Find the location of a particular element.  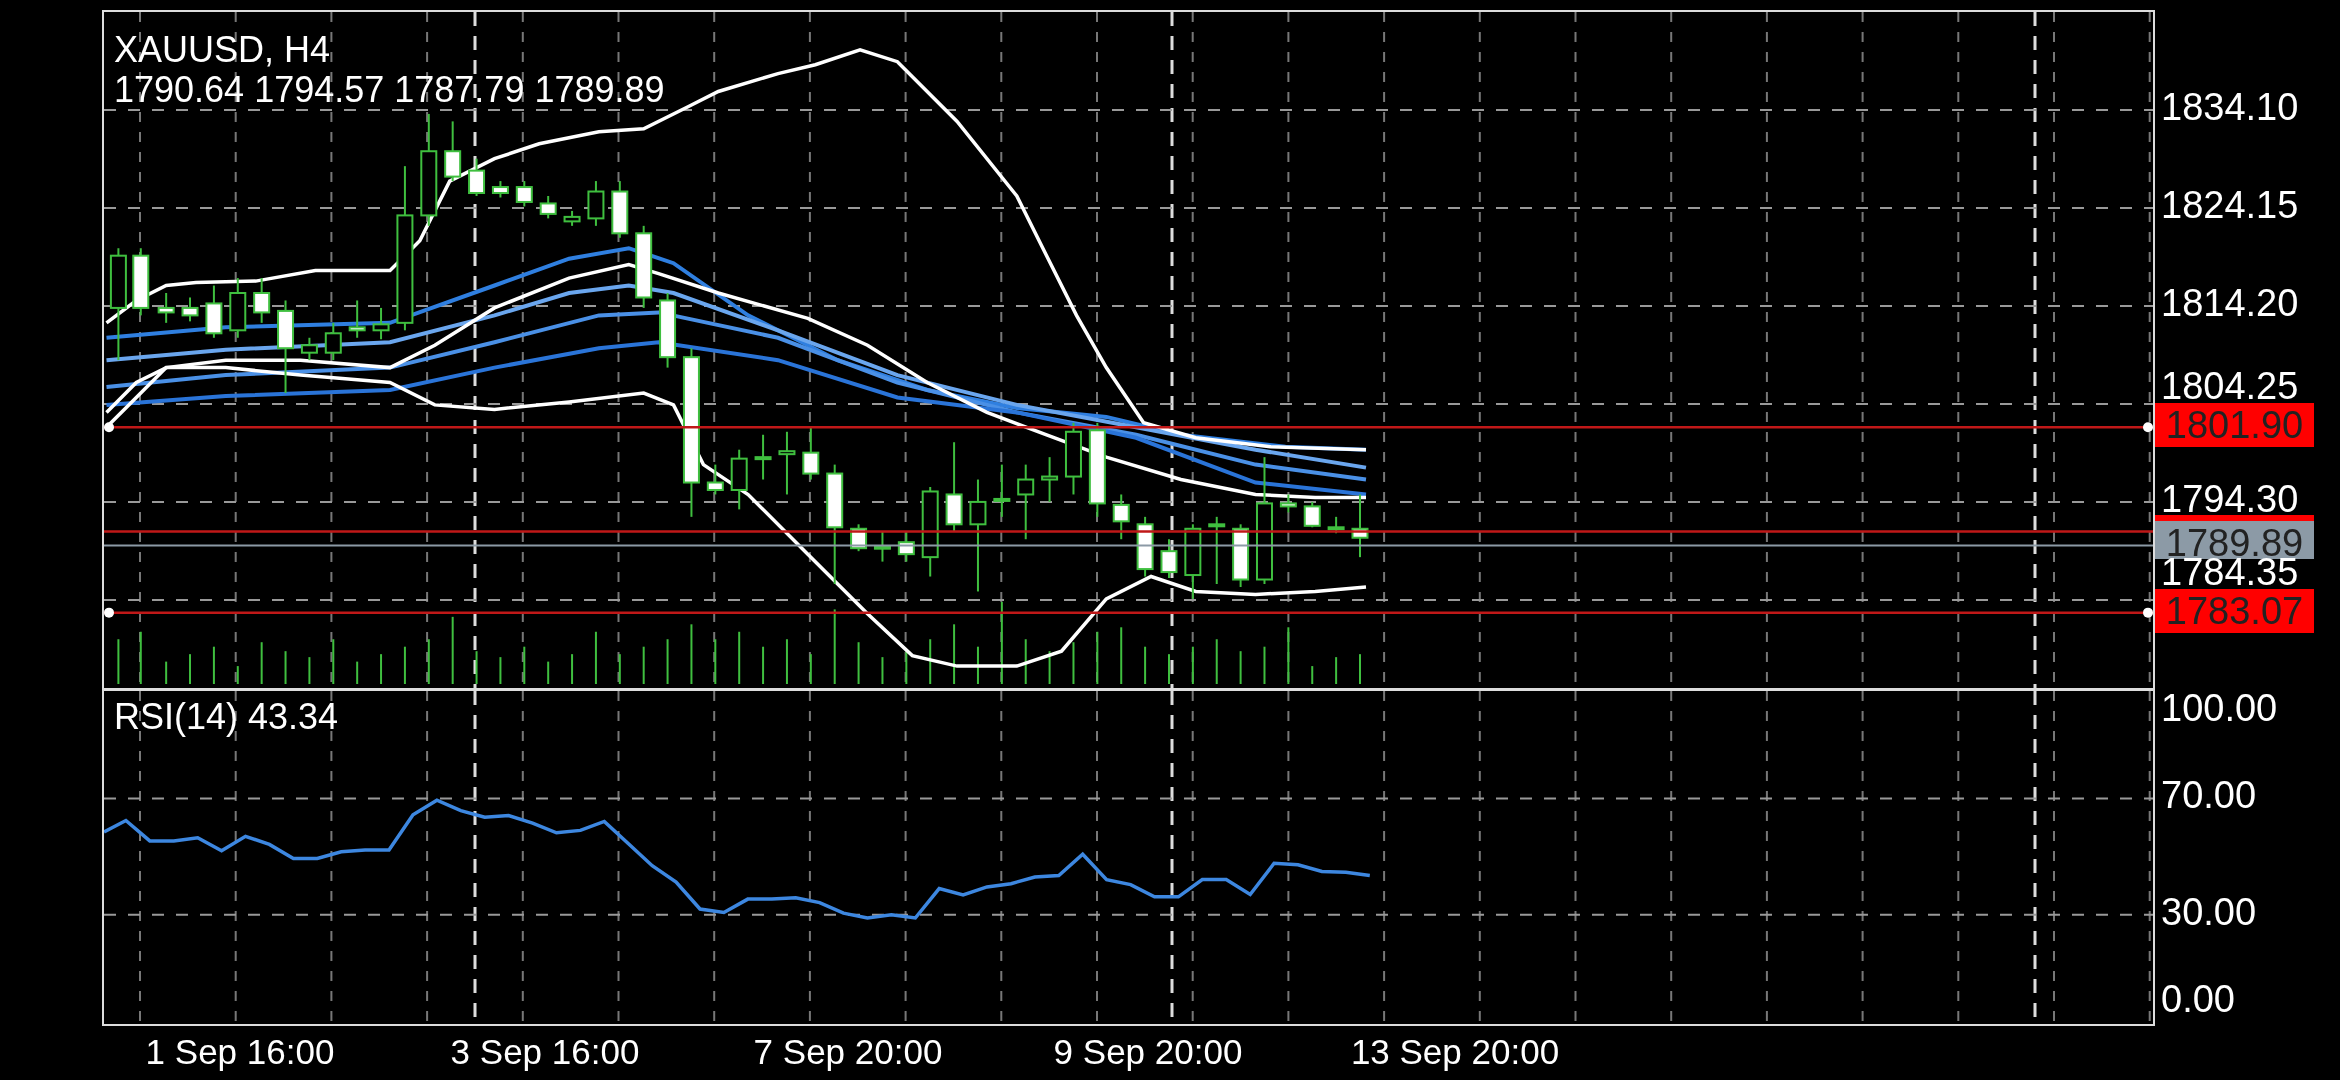

price-axis-label: 1804.25 is located at coordinates (2230, 386).